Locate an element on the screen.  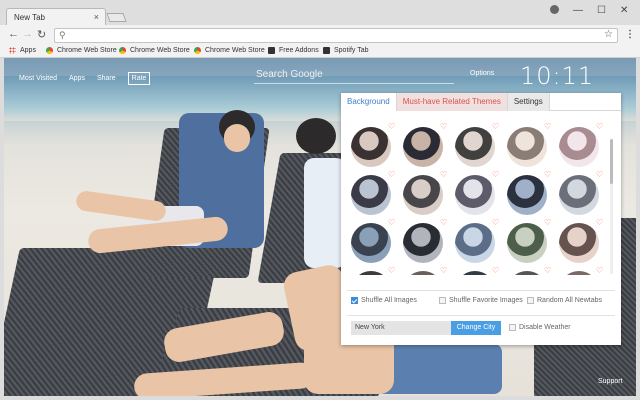
tab-title: New Tab is located at coordinates (29, 17).